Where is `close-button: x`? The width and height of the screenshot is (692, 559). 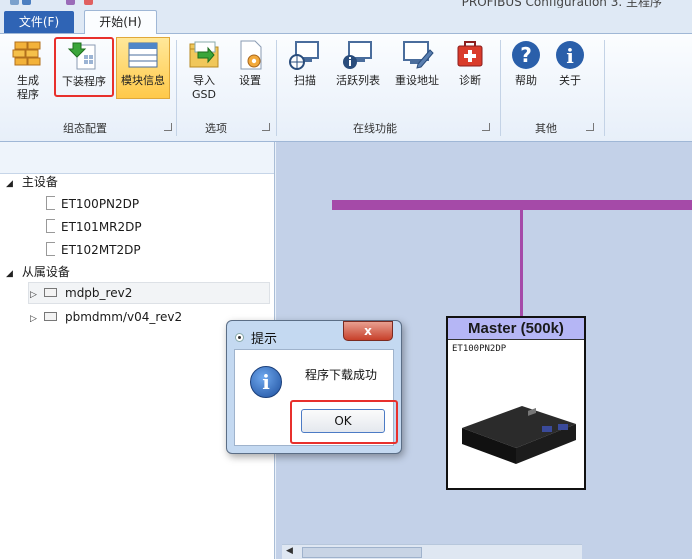
close-button: x is located at coordinates (368, 331).